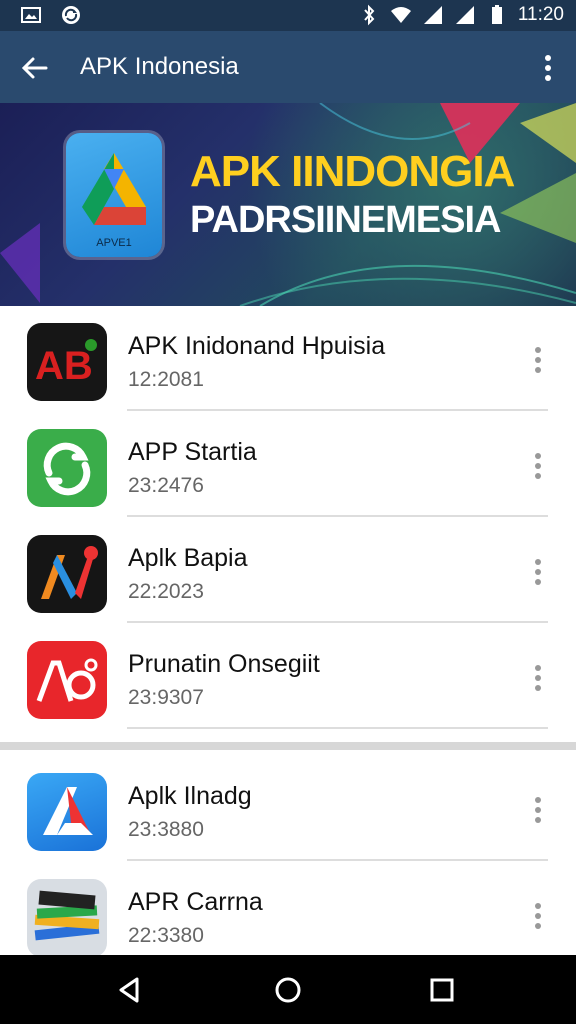 This screenshot has width=576, height=1024. I want to click on app-meta: 22:2023, so click(166, 591).